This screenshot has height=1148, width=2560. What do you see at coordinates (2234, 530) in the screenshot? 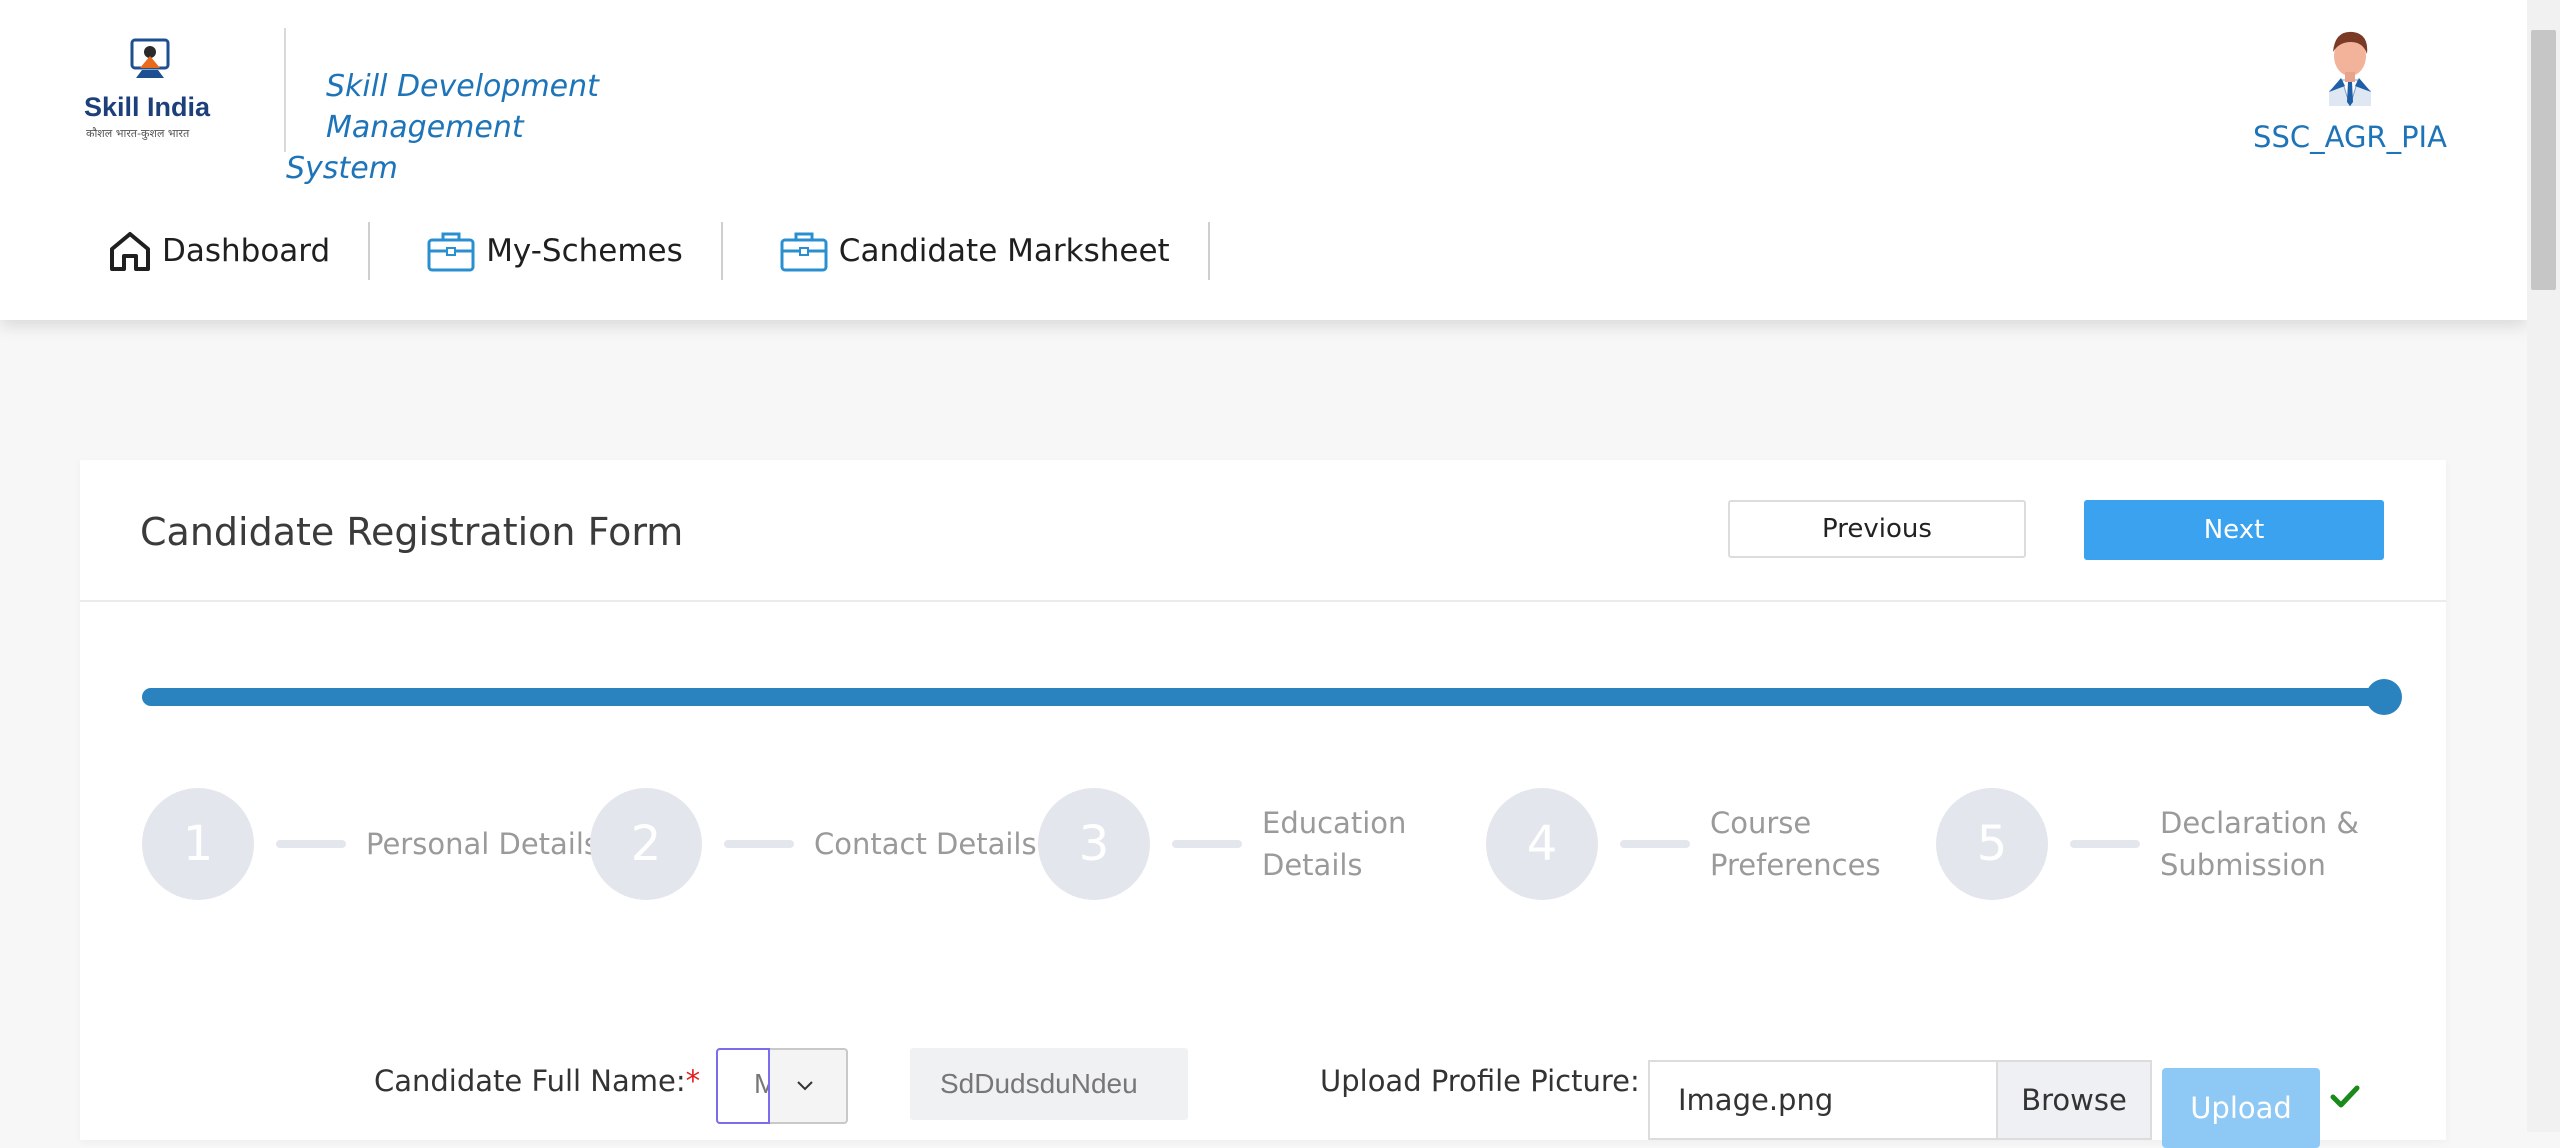
I see `next-button: Next` at bounding box center [2234, 530].